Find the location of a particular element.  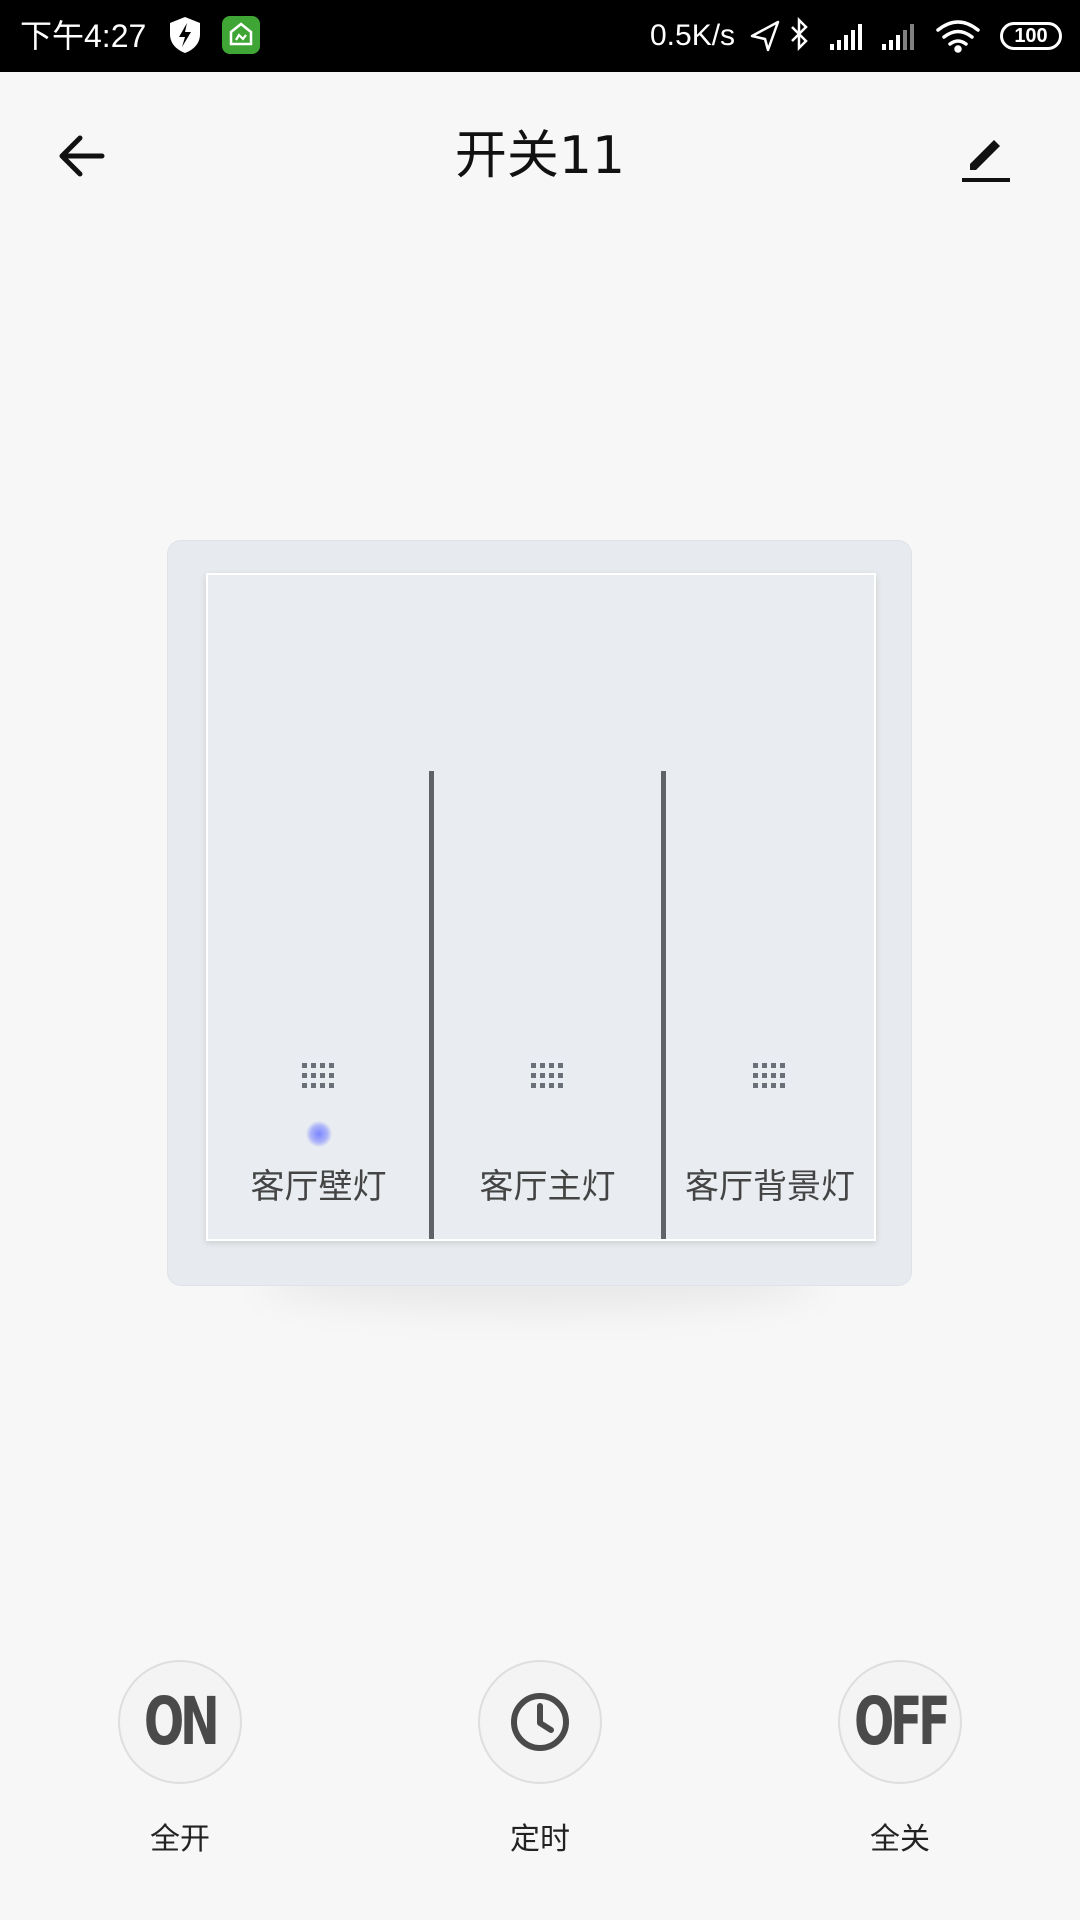

all-off-label: 全关 is located at coordinates (900, 1839).